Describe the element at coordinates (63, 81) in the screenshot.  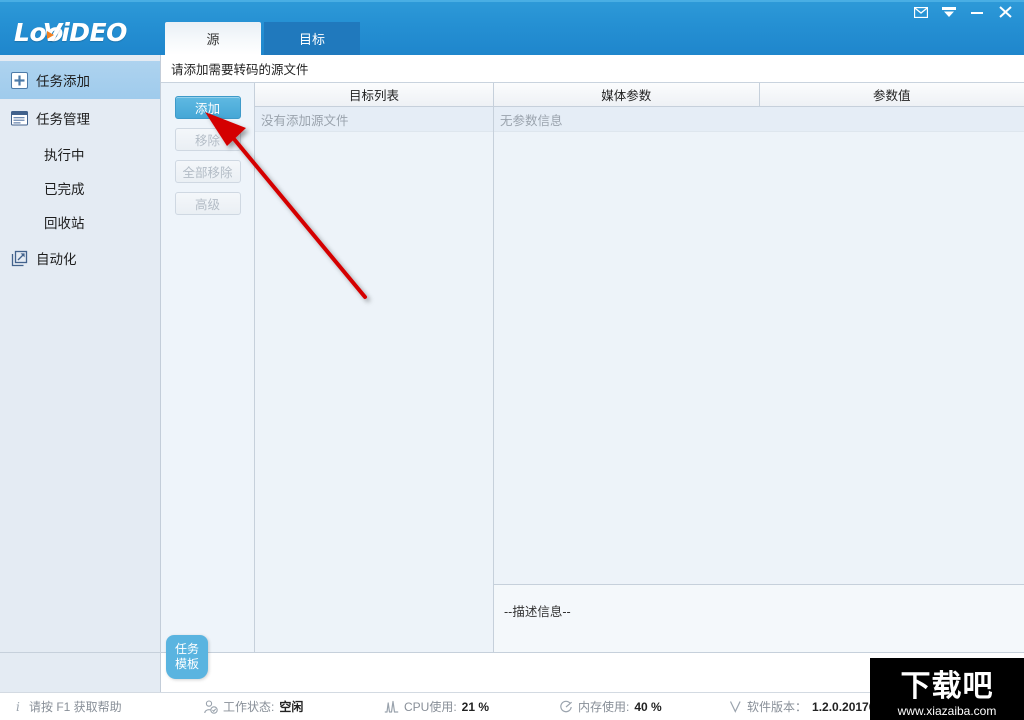
I see `sidebar-item-task-add-label: 任务添加` at that location.